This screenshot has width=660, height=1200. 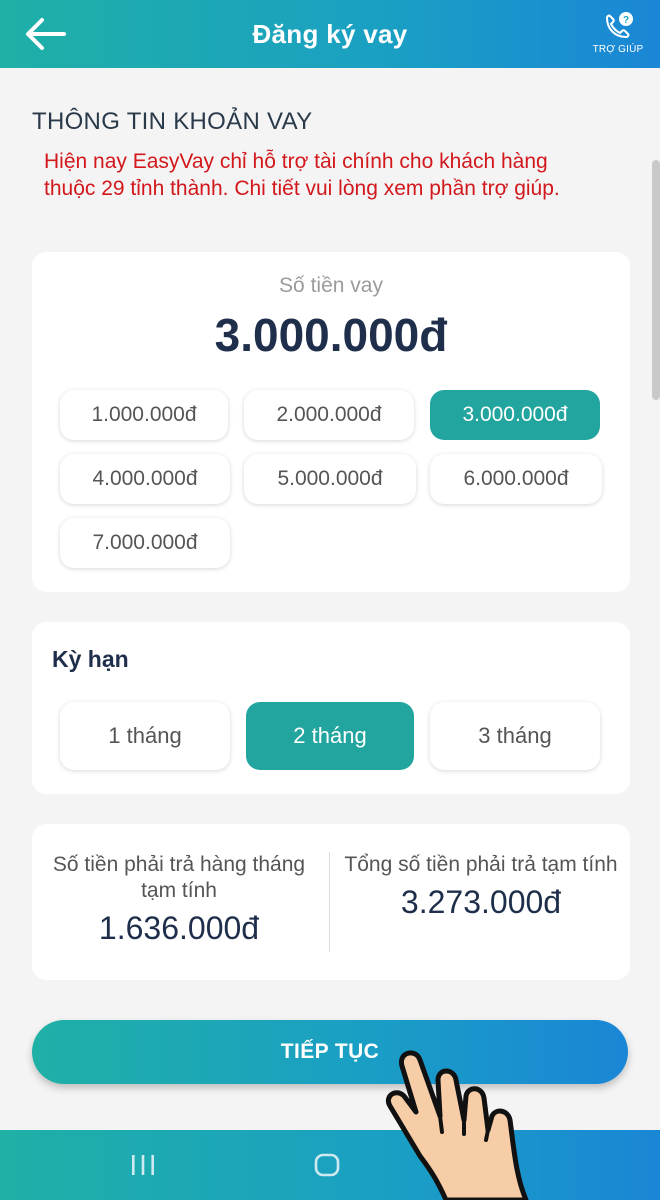 I want to click on amount-label: Số tiền vay, so click(x=331, y=285).